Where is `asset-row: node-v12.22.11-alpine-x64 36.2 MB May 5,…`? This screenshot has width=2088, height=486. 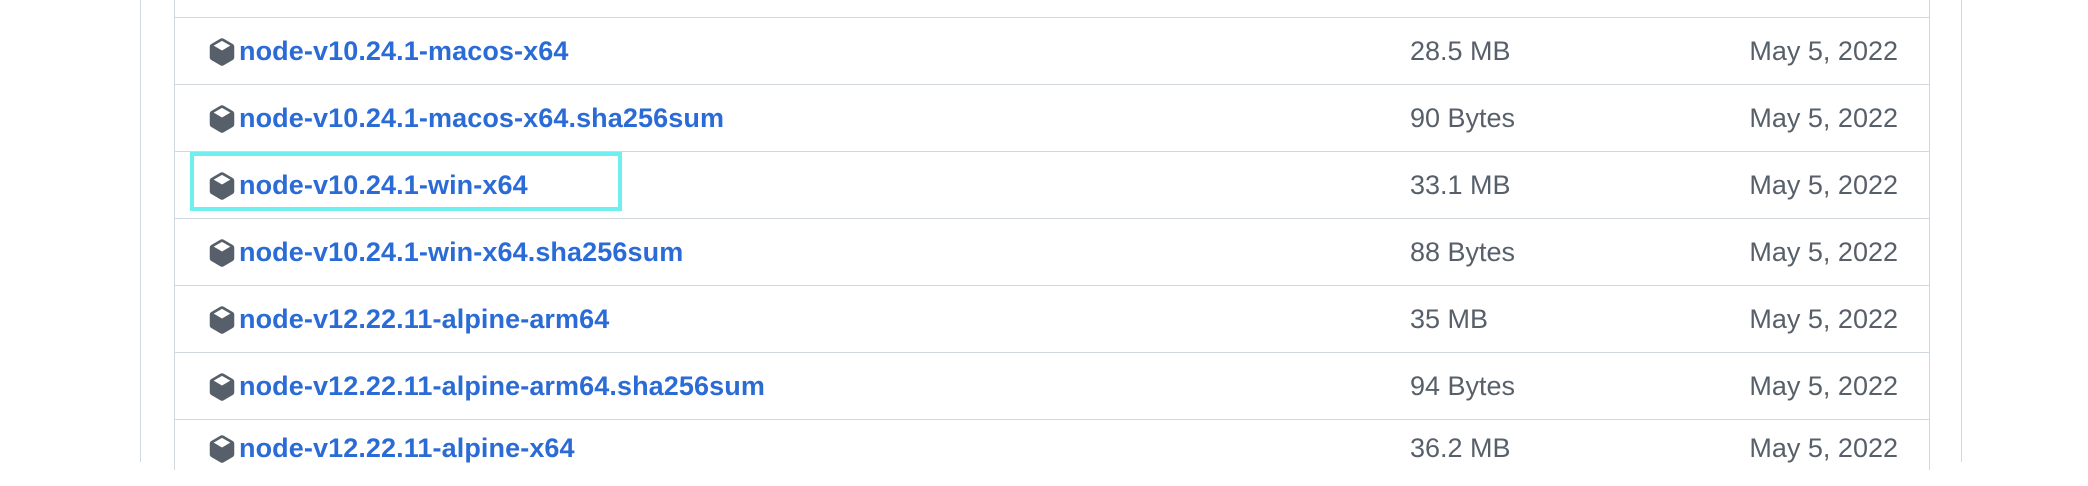
asset-row: node-v12.22.11-alpine-x64 36.2 MB May 5,… is located at coordinates (1052, 452).